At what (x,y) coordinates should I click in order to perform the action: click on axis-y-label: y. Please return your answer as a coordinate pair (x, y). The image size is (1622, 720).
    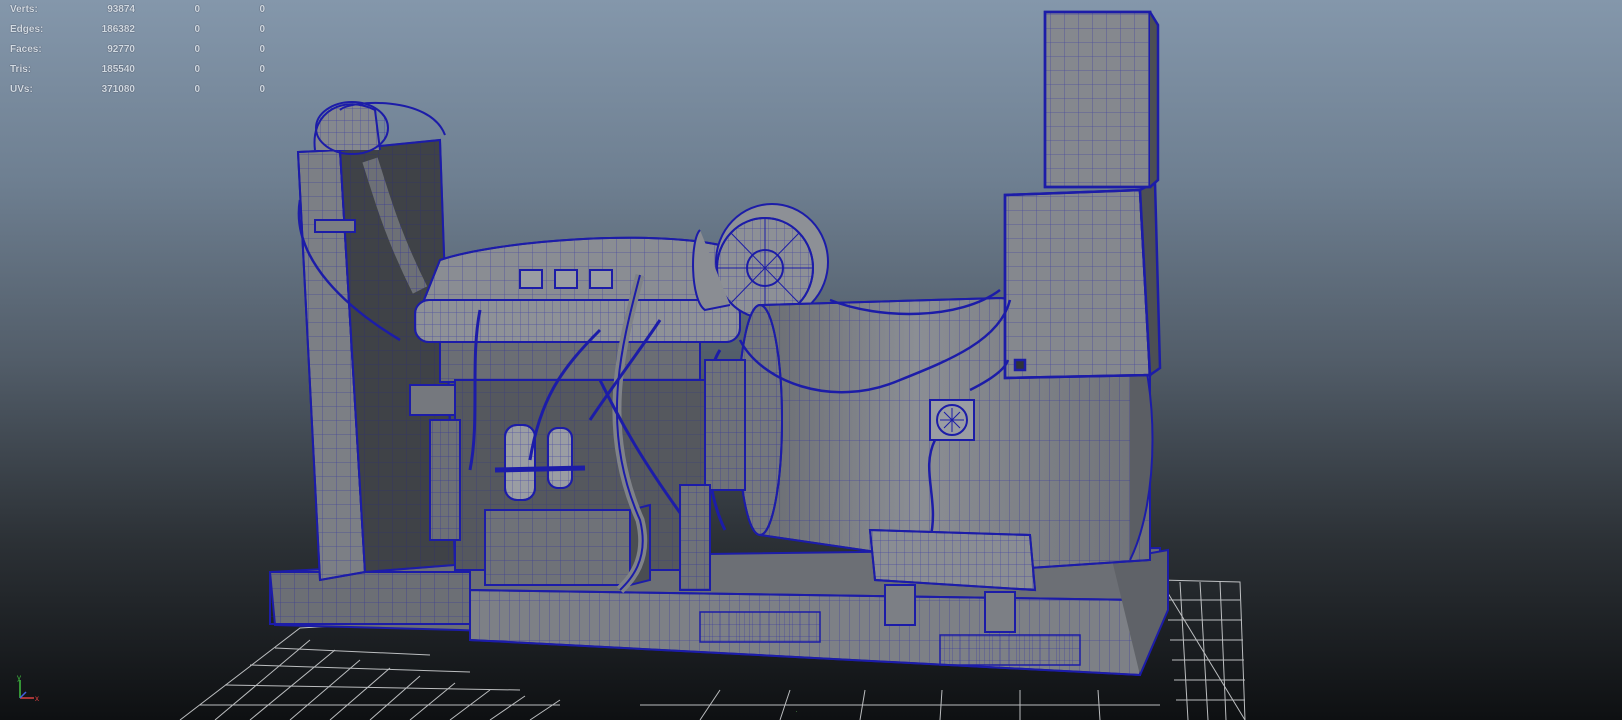
    Looking at the image, I should click on (19, 677).